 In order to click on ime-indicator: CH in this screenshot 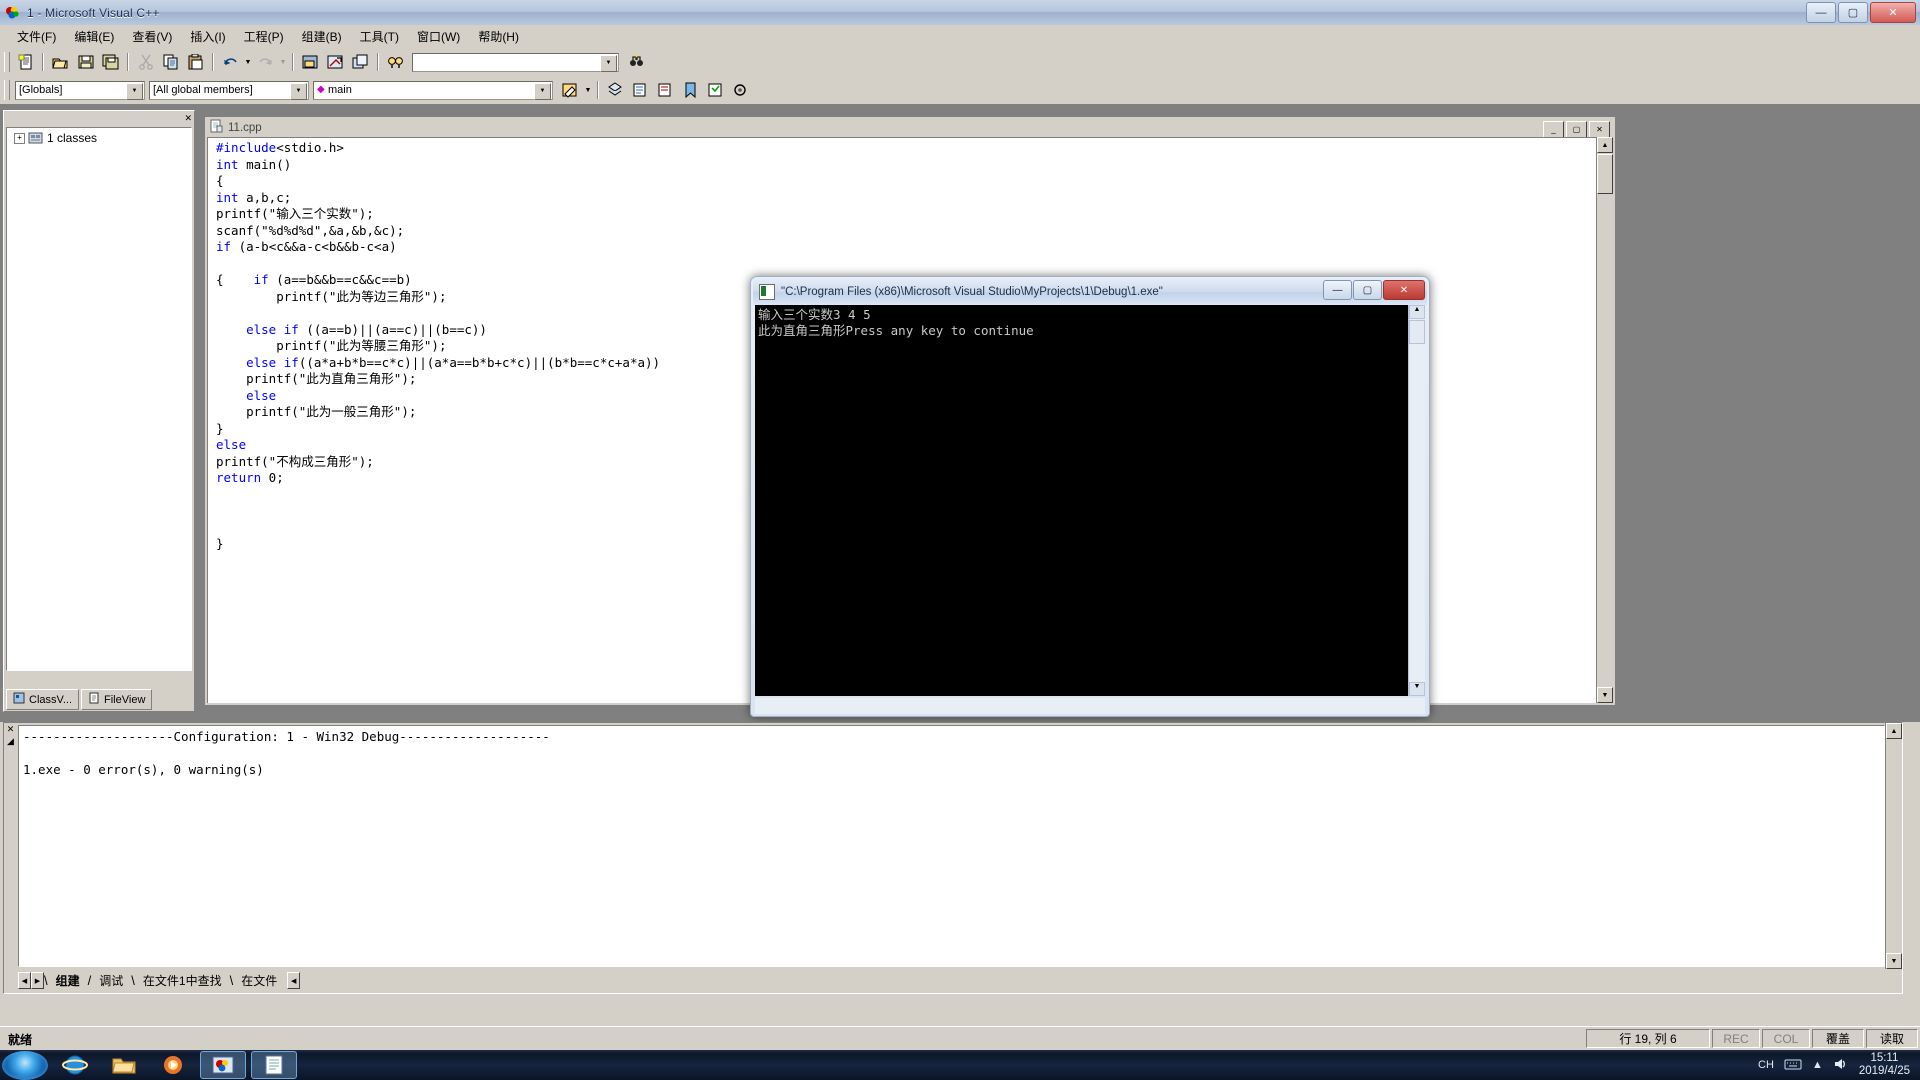, I will do `click(1766, 1065)`.